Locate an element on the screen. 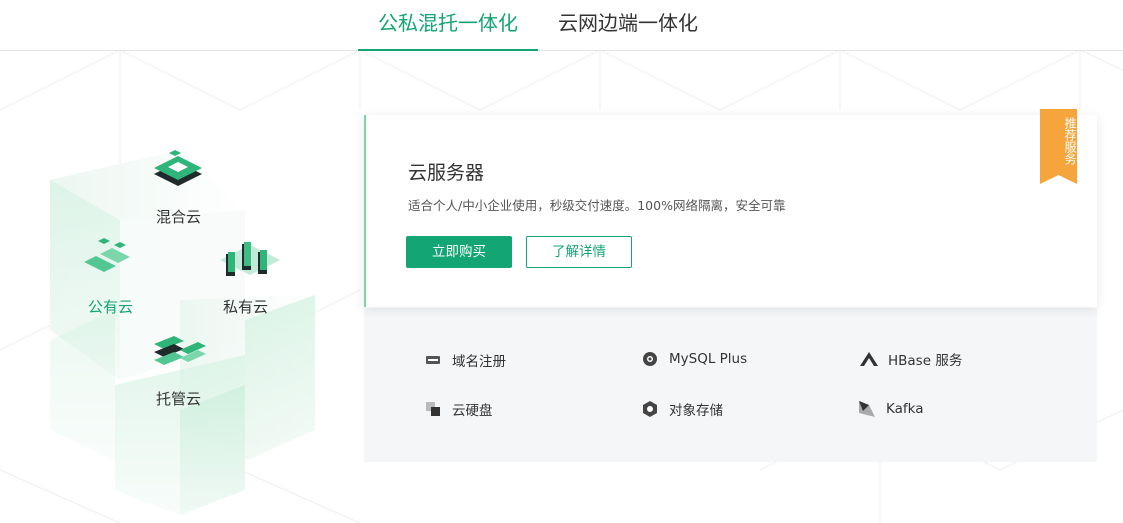  managed-cloud-label: 托管云 is located at coordinates (179, 399).